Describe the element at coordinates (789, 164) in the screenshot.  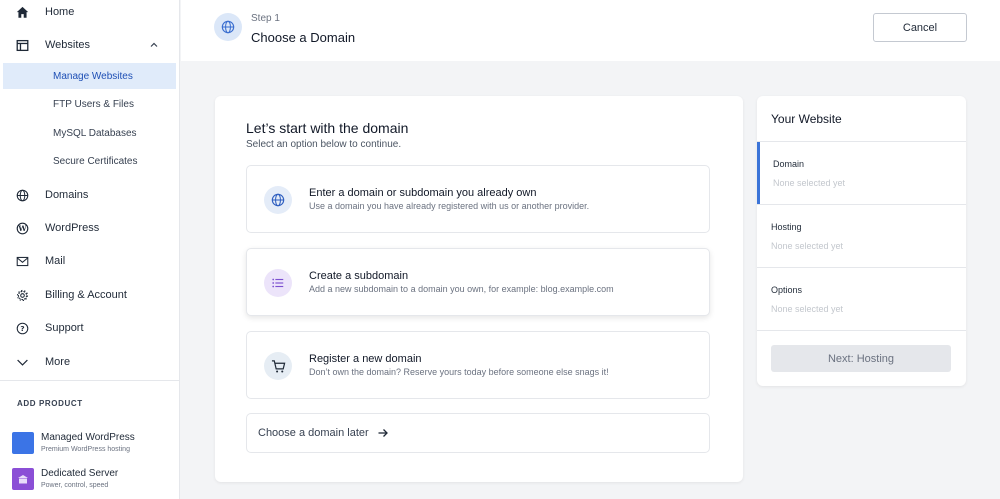
I see `summary-label: Domain` at that location.